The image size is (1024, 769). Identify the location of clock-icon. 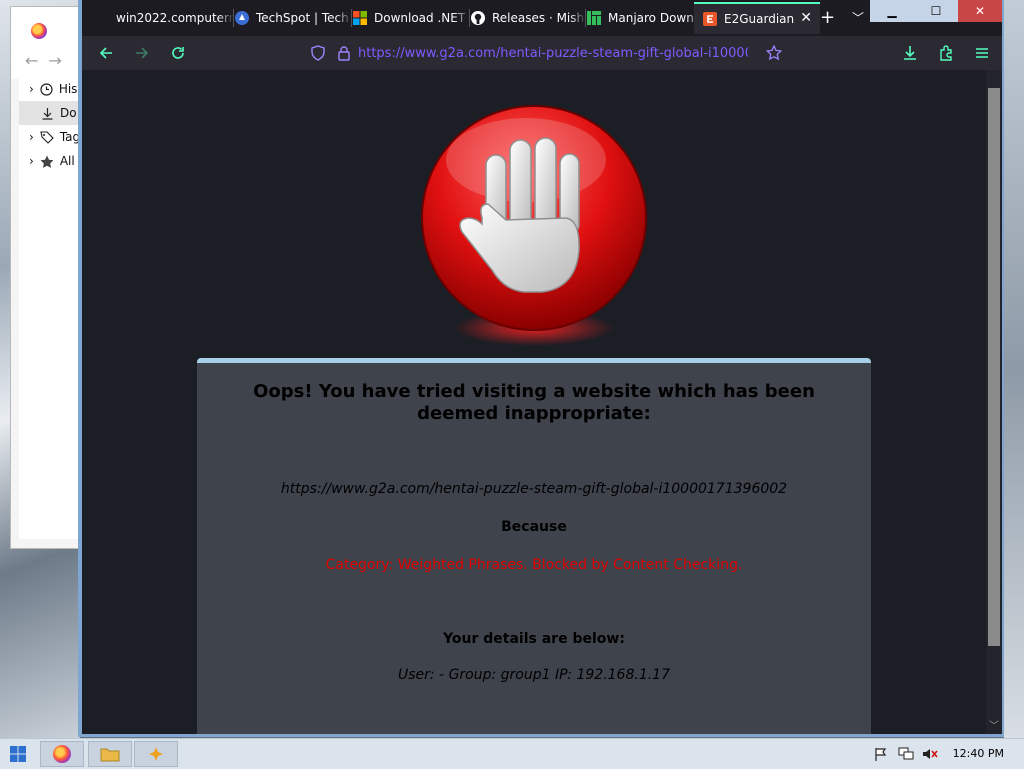
(46, 89).